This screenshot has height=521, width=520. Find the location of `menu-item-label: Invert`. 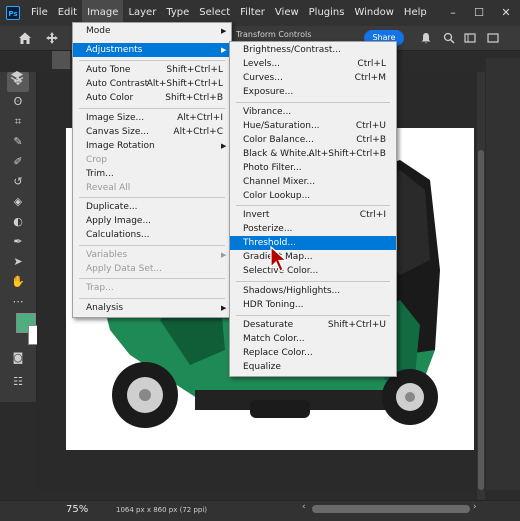

menu-item-label: Invert is located at coordinates (256, 215).